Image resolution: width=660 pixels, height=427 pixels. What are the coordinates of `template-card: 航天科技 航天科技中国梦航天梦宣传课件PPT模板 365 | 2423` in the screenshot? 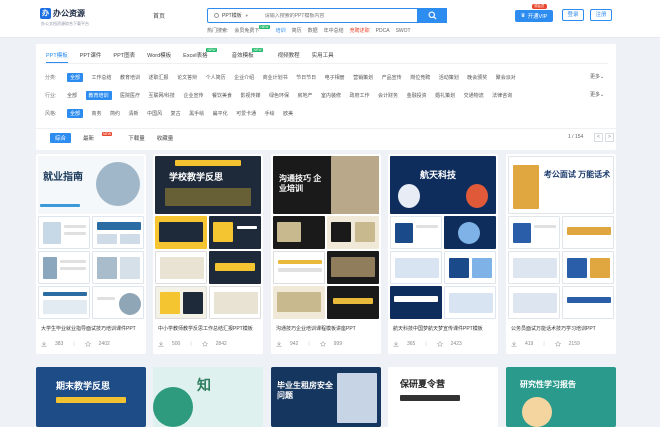 It's located at (443, 254).